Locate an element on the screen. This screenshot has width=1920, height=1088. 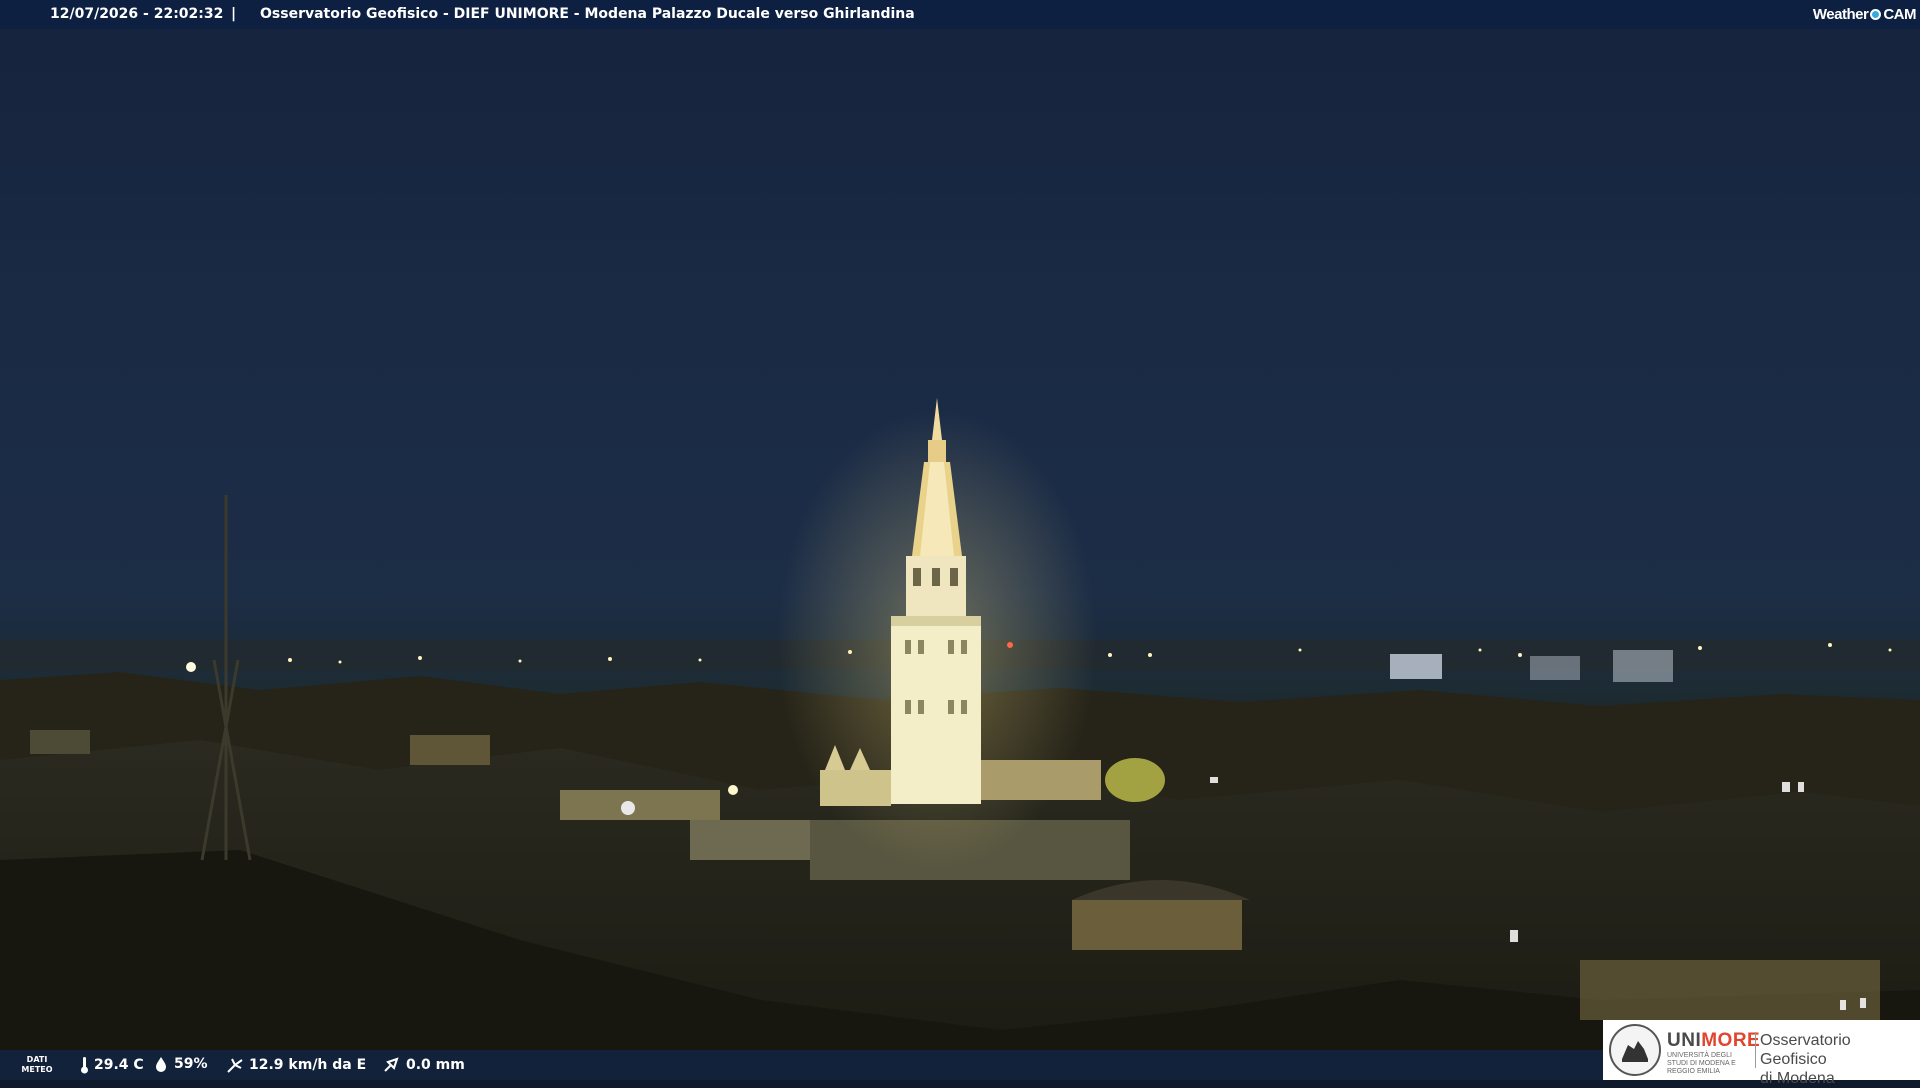
weather-data-label-line1: DATI is located at coordinates (37, 1059).